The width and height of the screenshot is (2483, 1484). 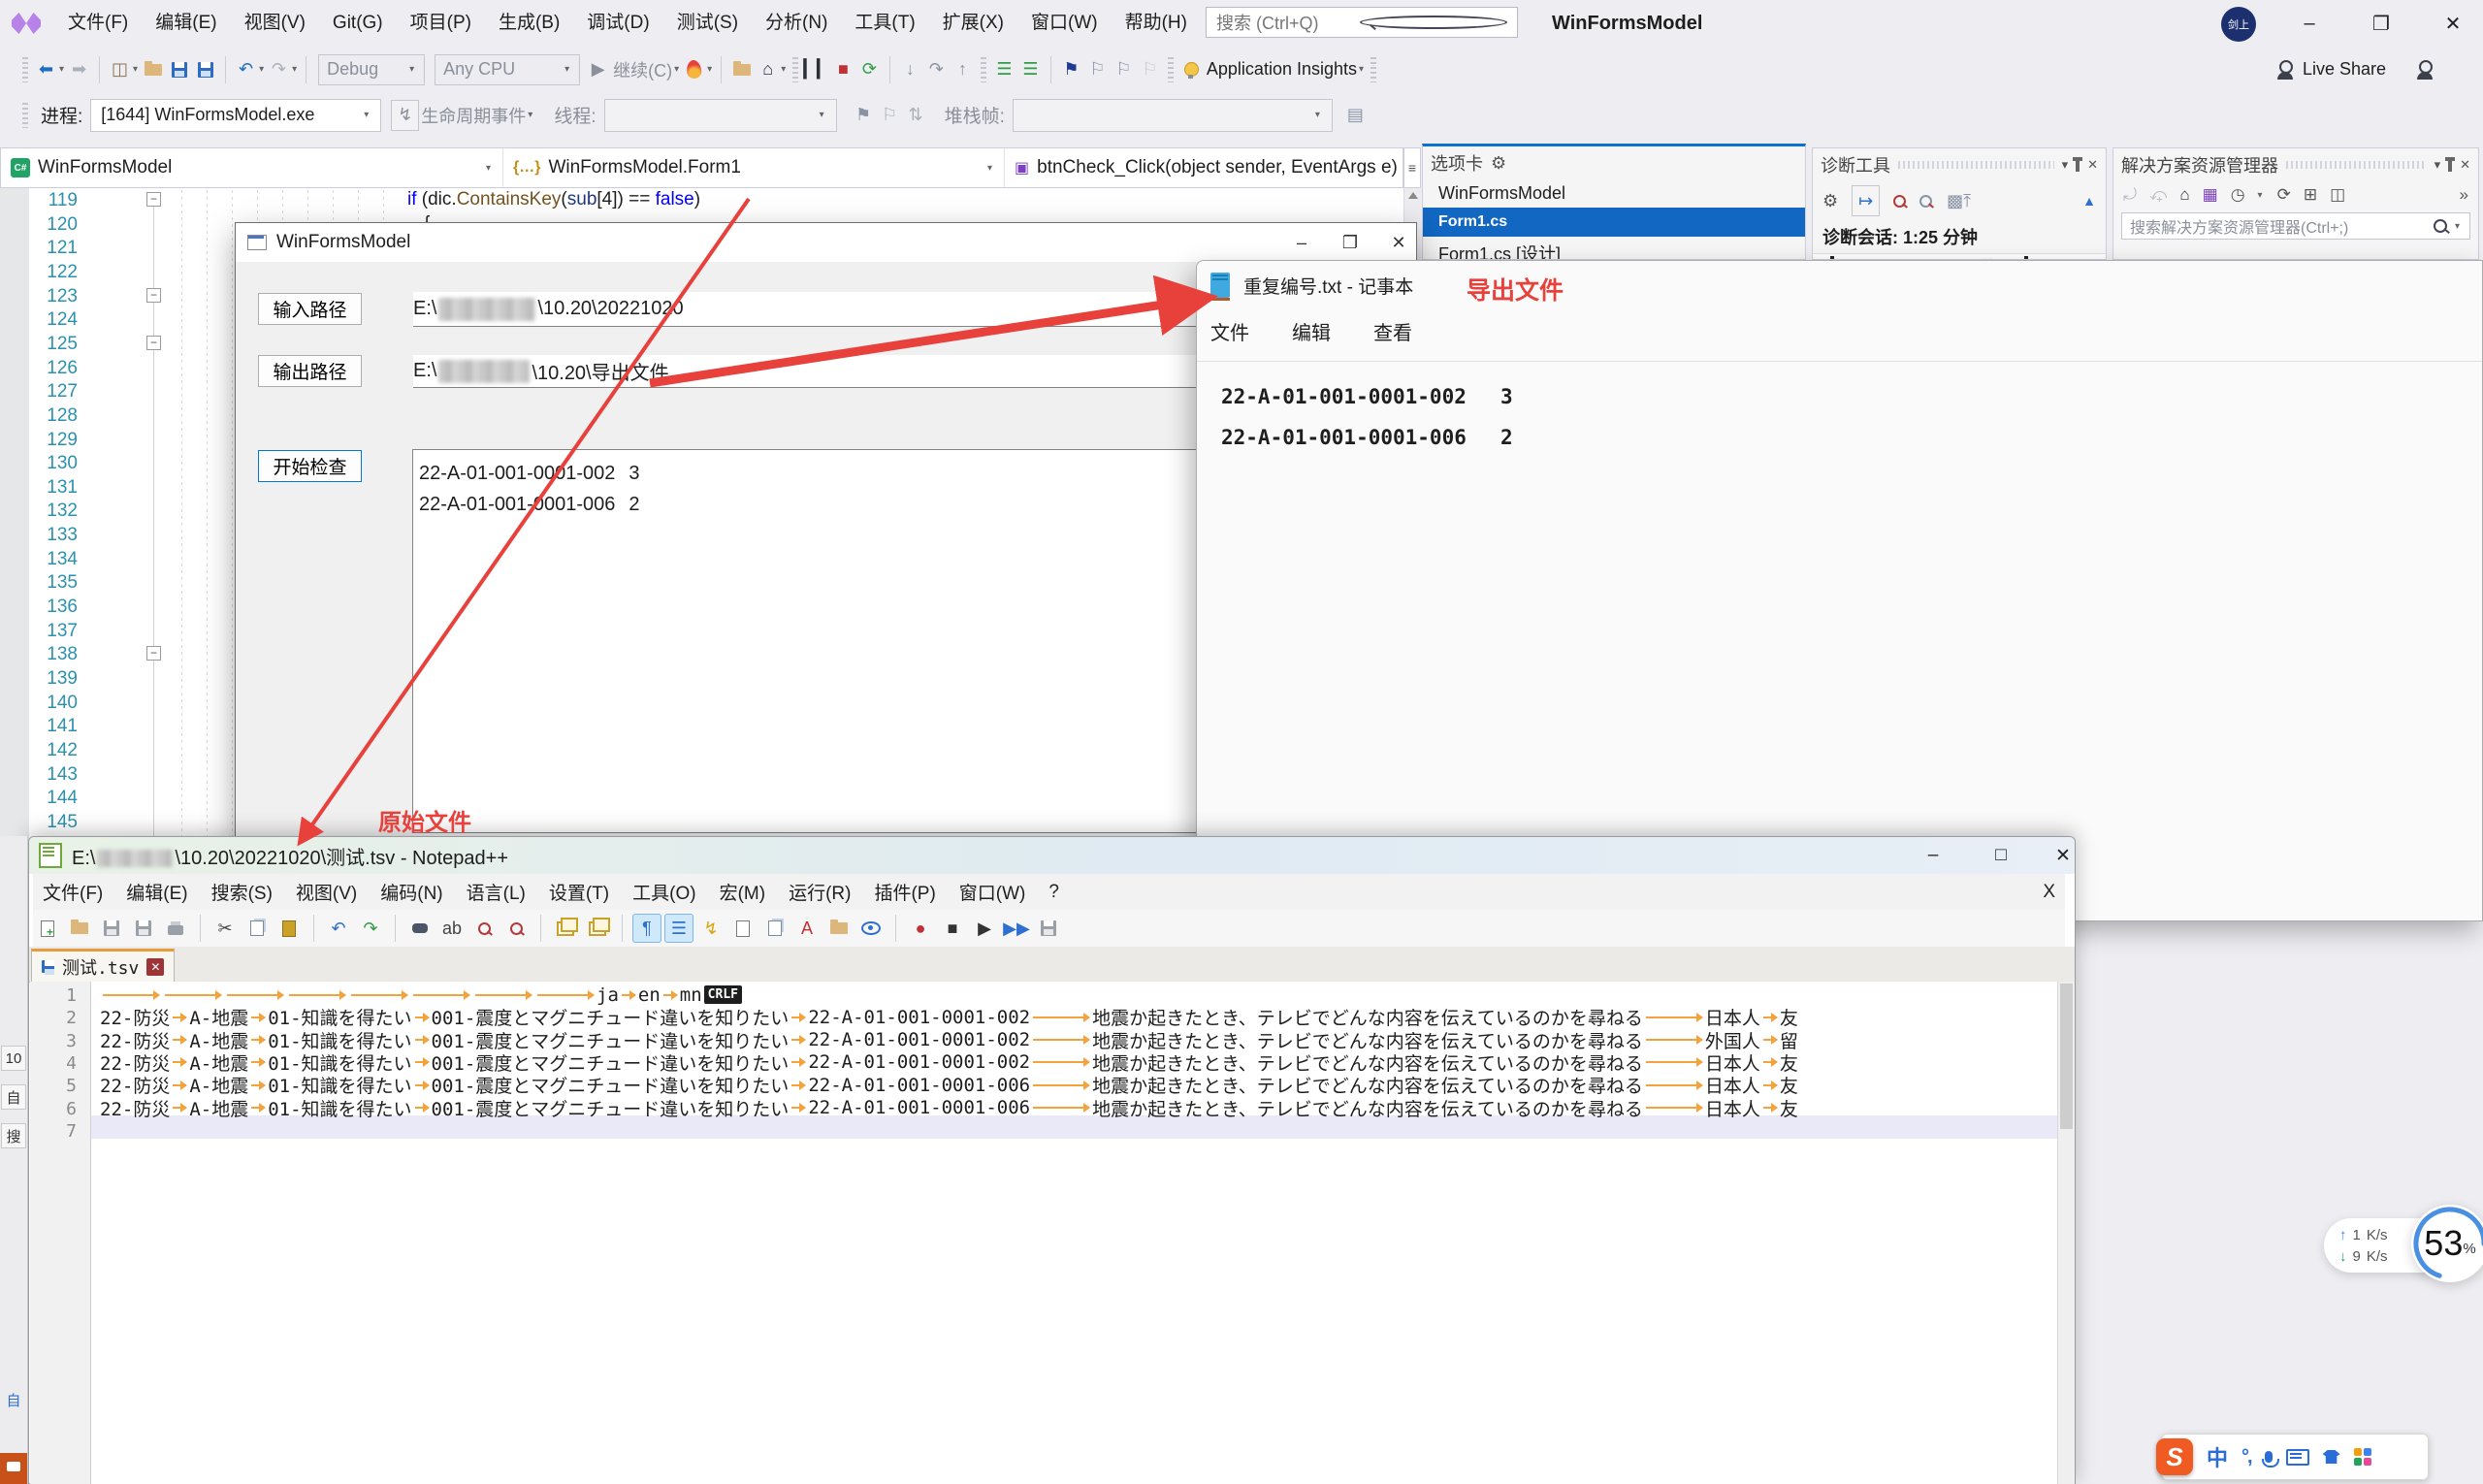 I want to click on process-dropdown: [1644] WinFormsModel.exe ▾, so click(x=236, y=115).